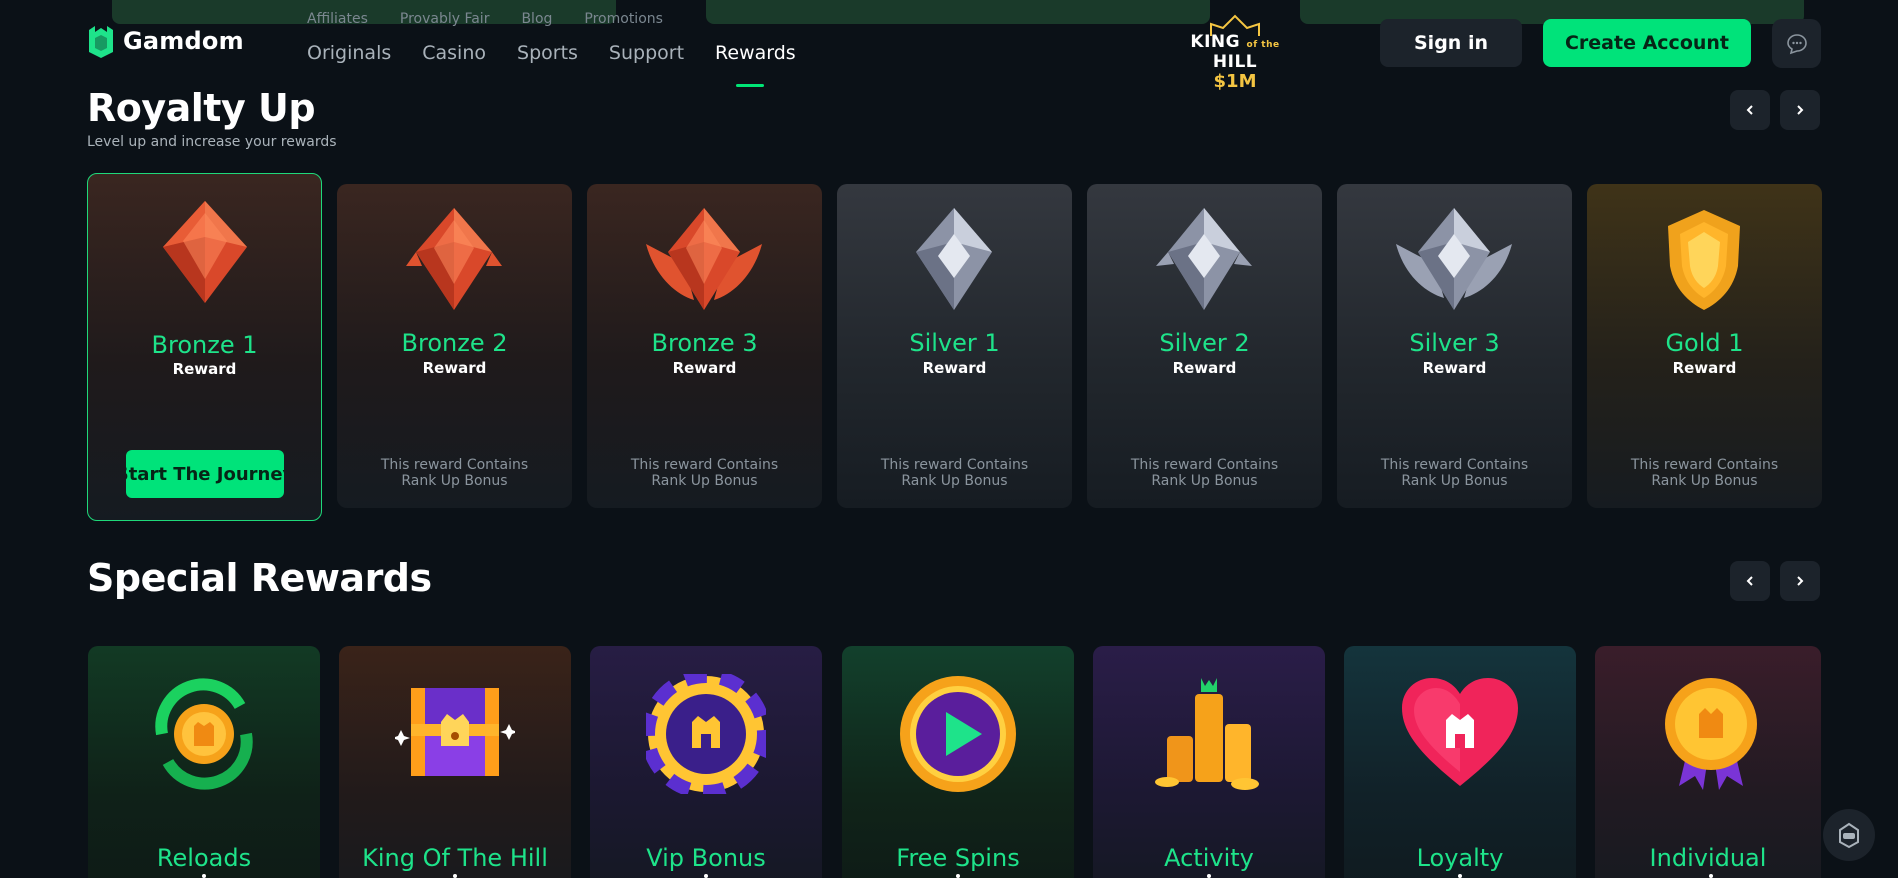  What do you see at coordinates (204, 734) in the screenshot?
I see `reload-coin-icon` at bounding box center [204, 734].